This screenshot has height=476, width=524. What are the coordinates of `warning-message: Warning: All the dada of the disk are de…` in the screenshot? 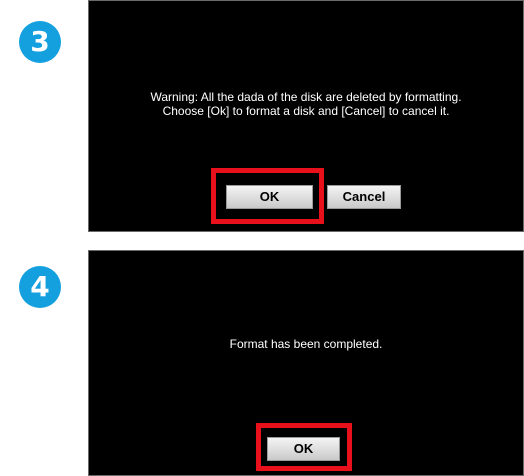 It's located at (306, 104).